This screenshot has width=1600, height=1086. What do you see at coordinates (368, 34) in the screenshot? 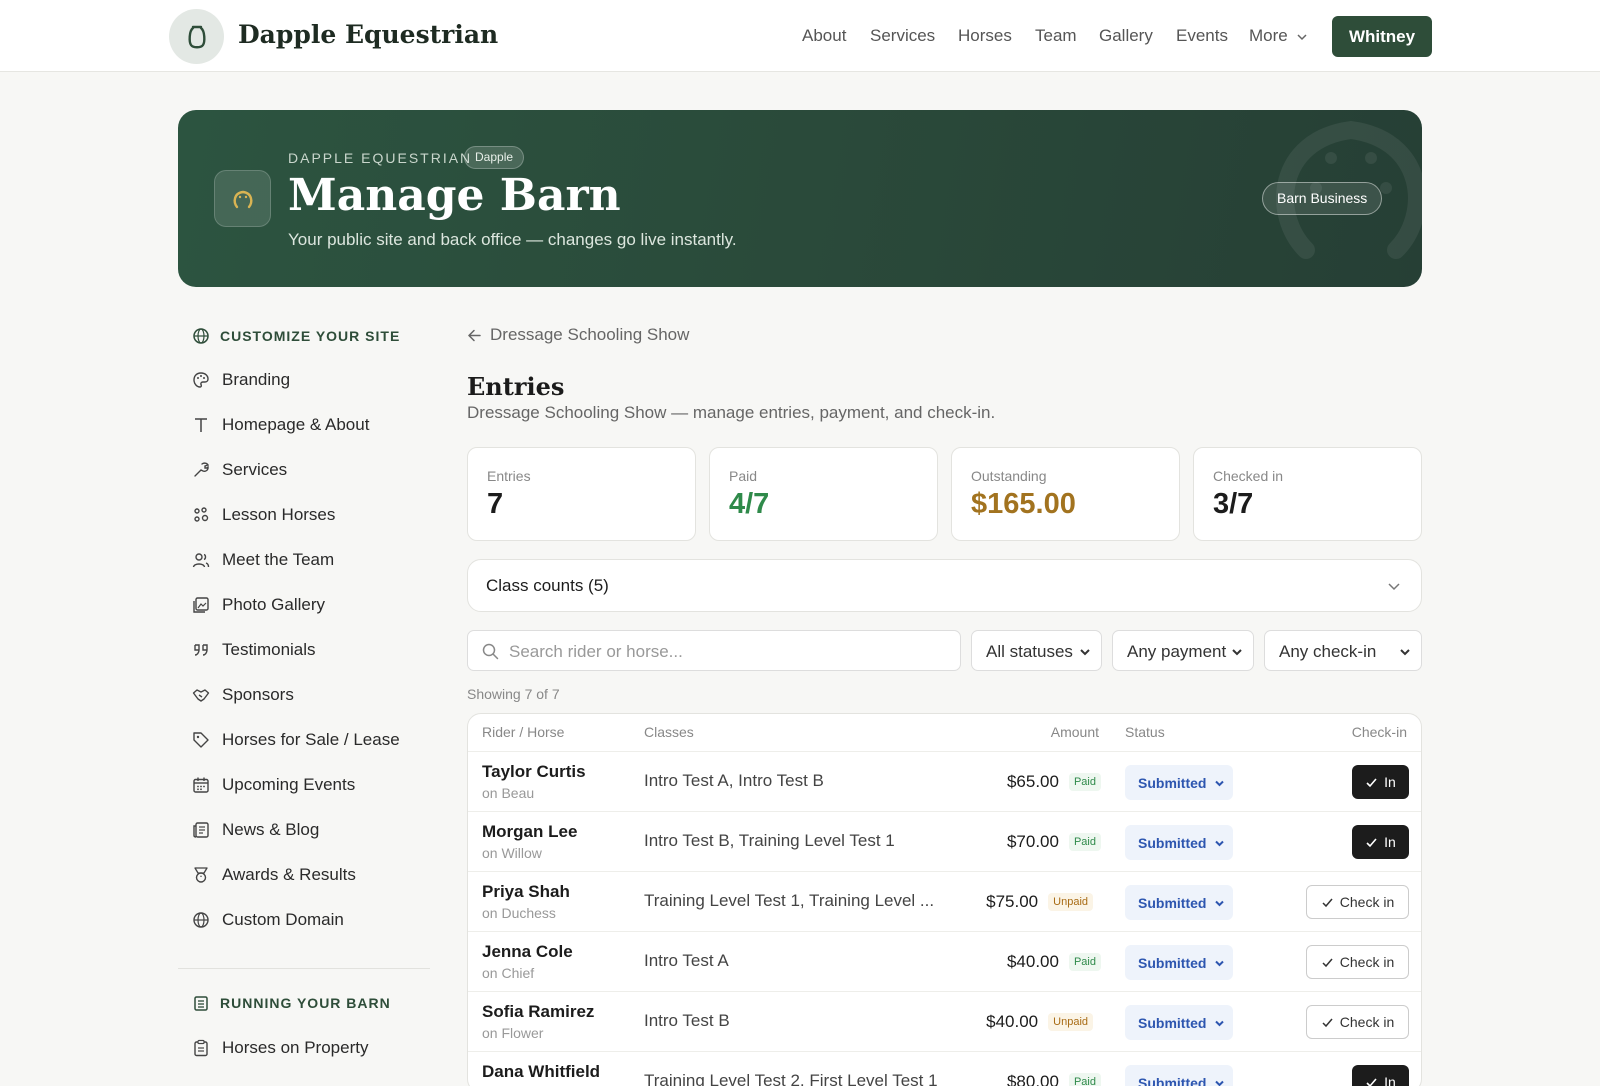
I see `brand-name: Dapple Equestrian` at bounding box center [368, 34].